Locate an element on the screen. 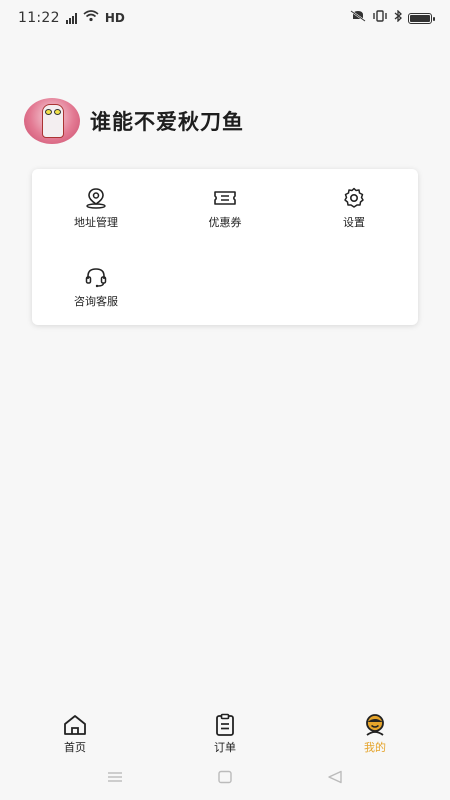 Image resolution: width=450 pixels, height=800 pixels. location-icon is located at coordinates (96, 198).